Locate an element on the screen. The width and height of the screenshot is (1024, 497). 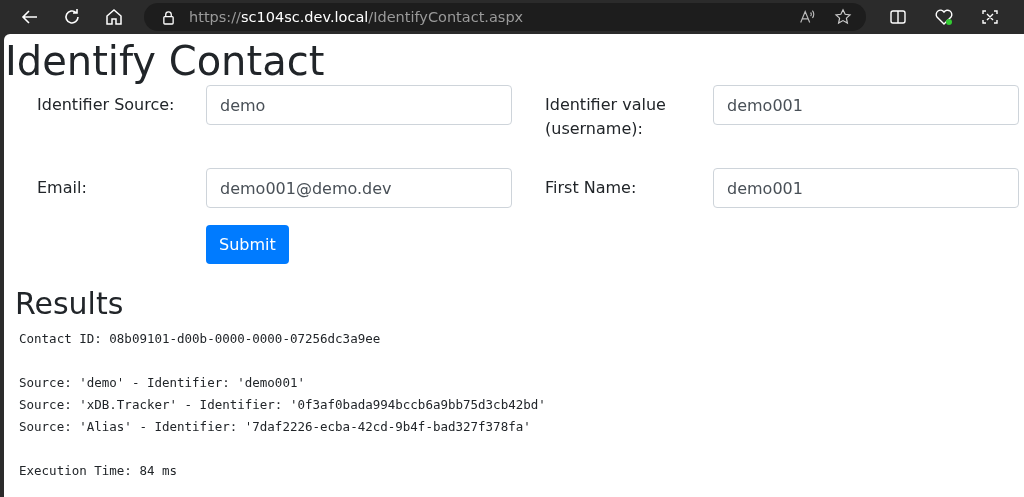
result-line: Execution Time: 84 ms is located at coordinates (99, 471).